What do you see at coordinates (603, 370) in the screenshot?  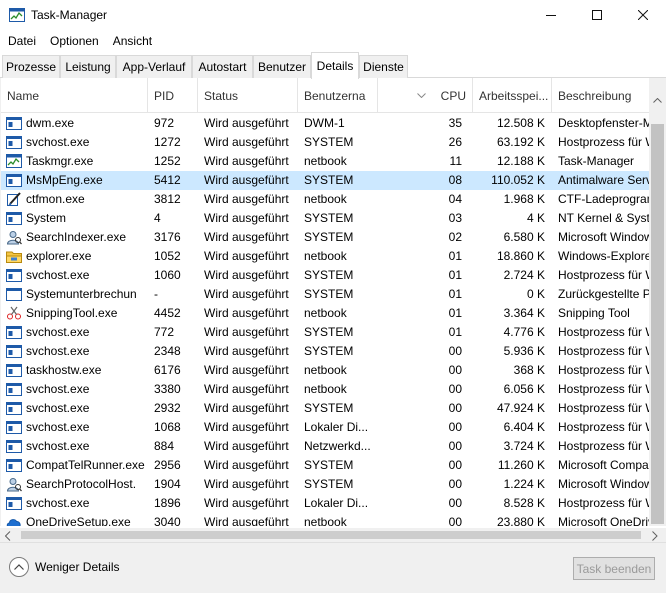 I see `cell-desc: Hostprozess für Windows-Aufgaben` at bounding box center [603, 370].